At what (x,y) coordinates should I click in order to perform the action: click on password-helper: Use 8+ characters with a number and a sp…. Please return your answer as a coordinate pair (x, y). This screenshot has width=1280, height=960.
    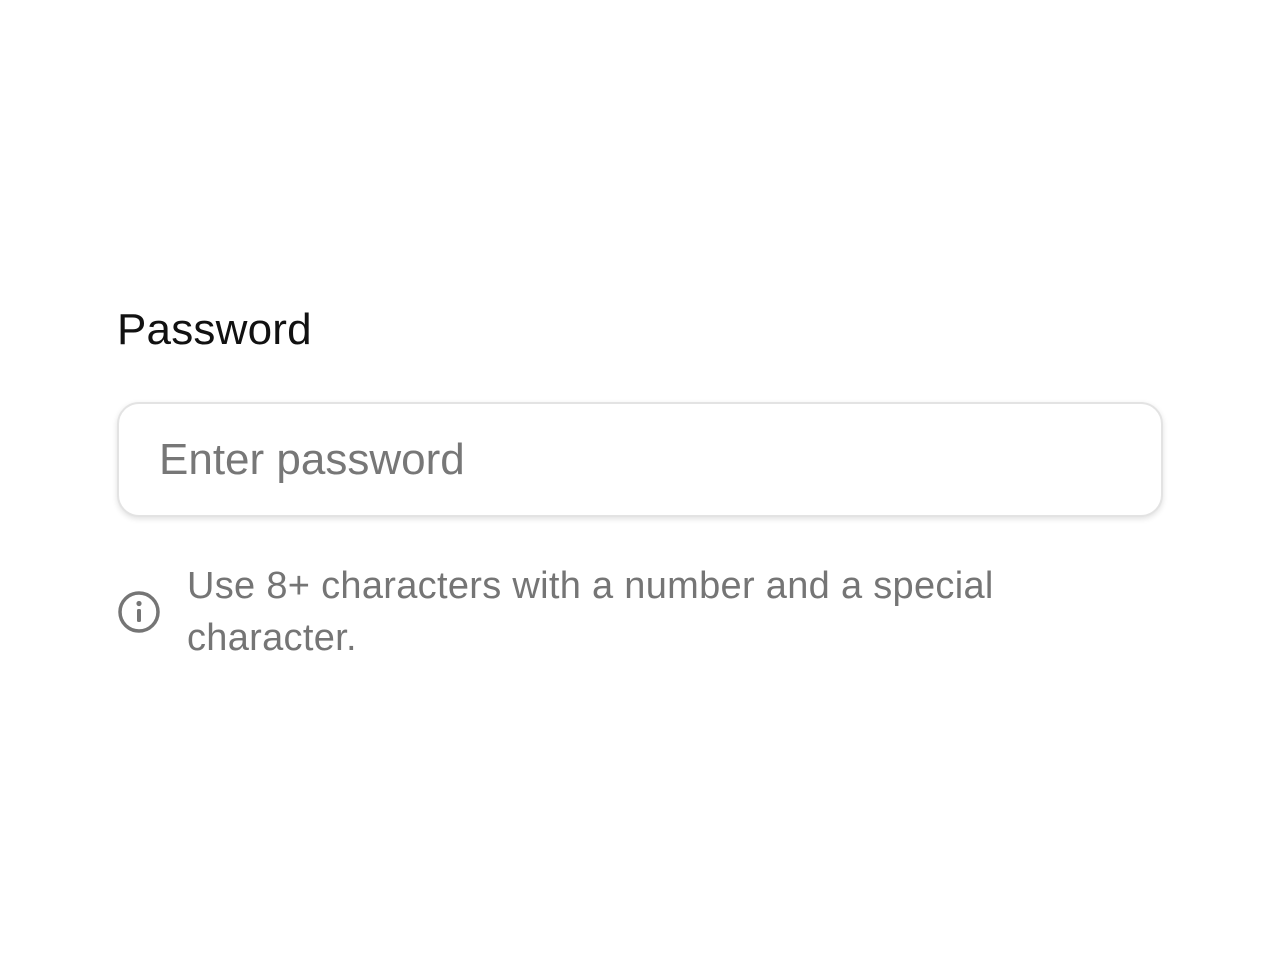
    Looking at the image, I should click on (617, 612).